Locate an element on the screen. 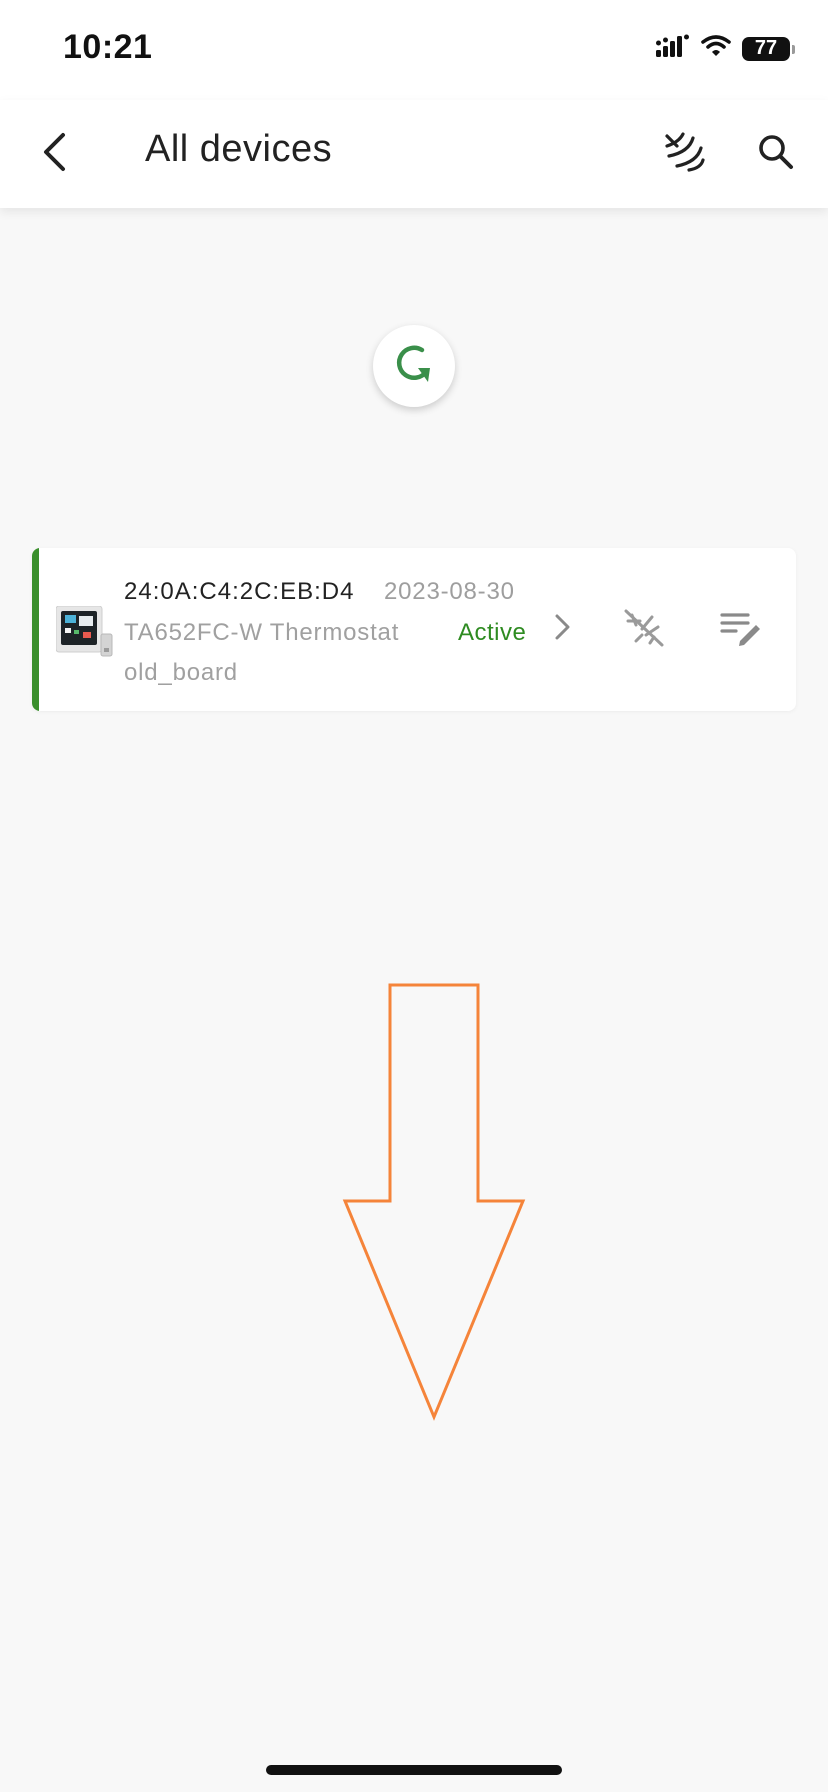  back-button is located at coordinates (54, 154).